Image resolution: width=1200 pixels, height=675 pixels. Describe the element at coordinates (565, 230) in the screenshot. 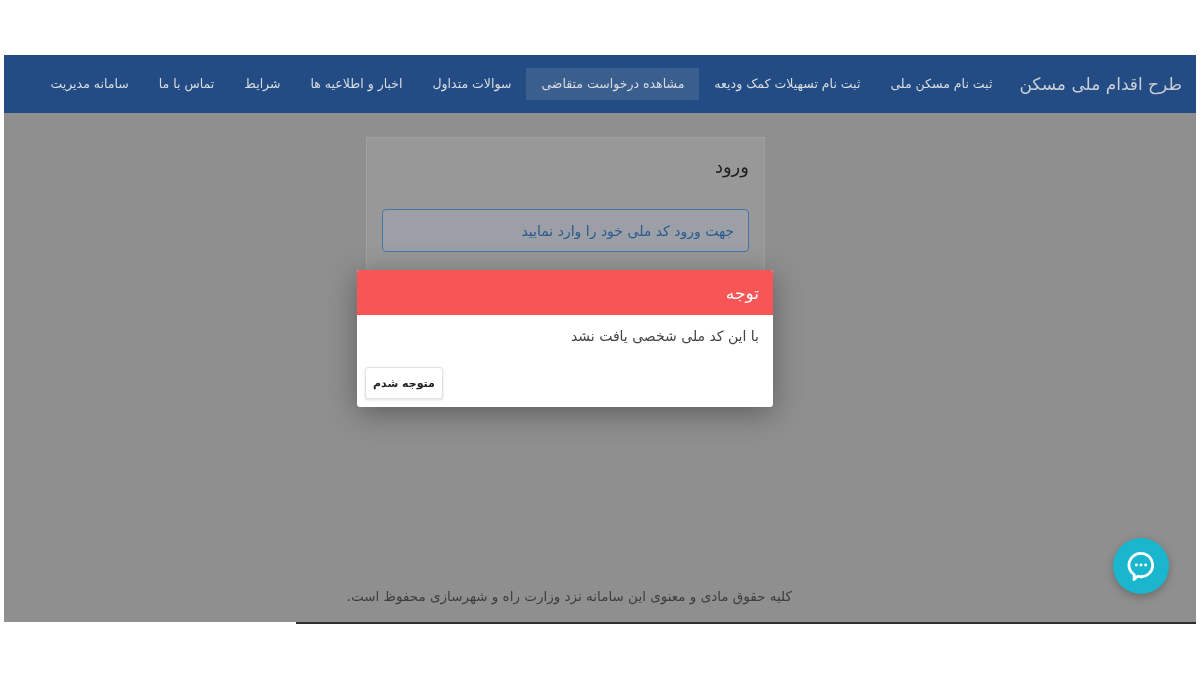

I see `national-id-field: جهت ورود کد ملی خود را وارد نمایید` at that location.